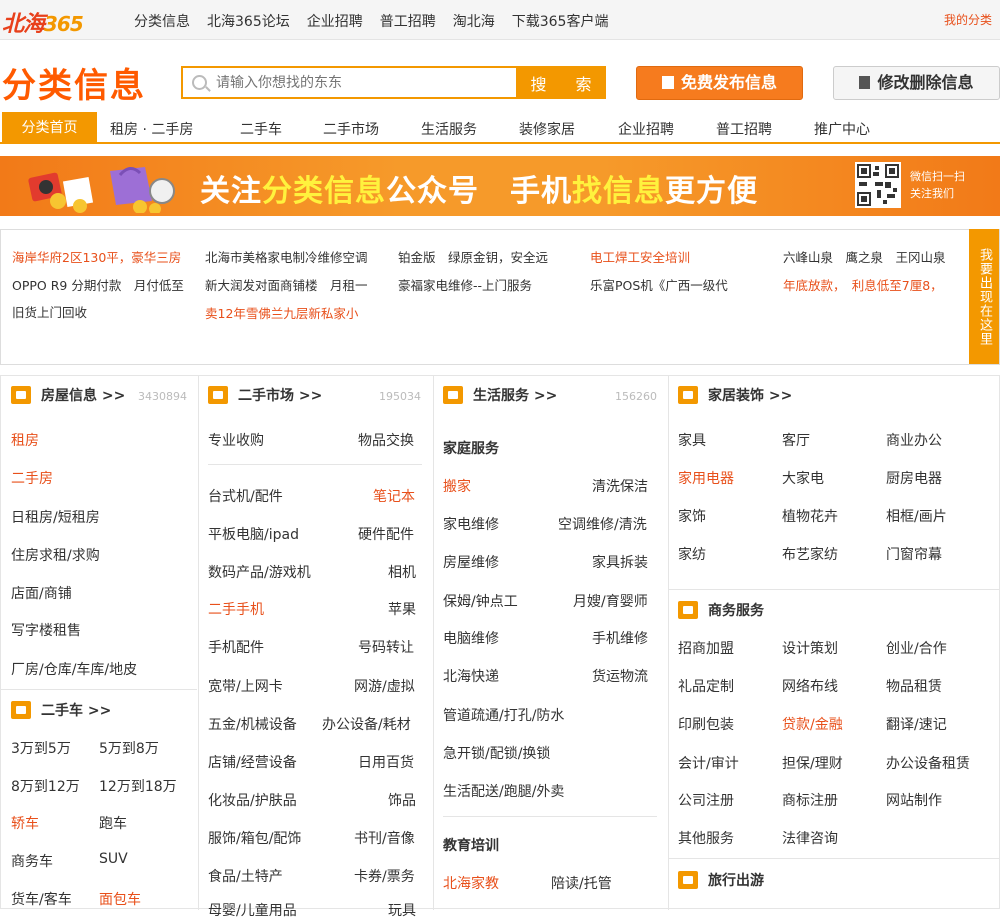  What do you see at coordinates (692, 440) in the screenshot?
I see `category-link: 家具` at bounding box center [692, 440].